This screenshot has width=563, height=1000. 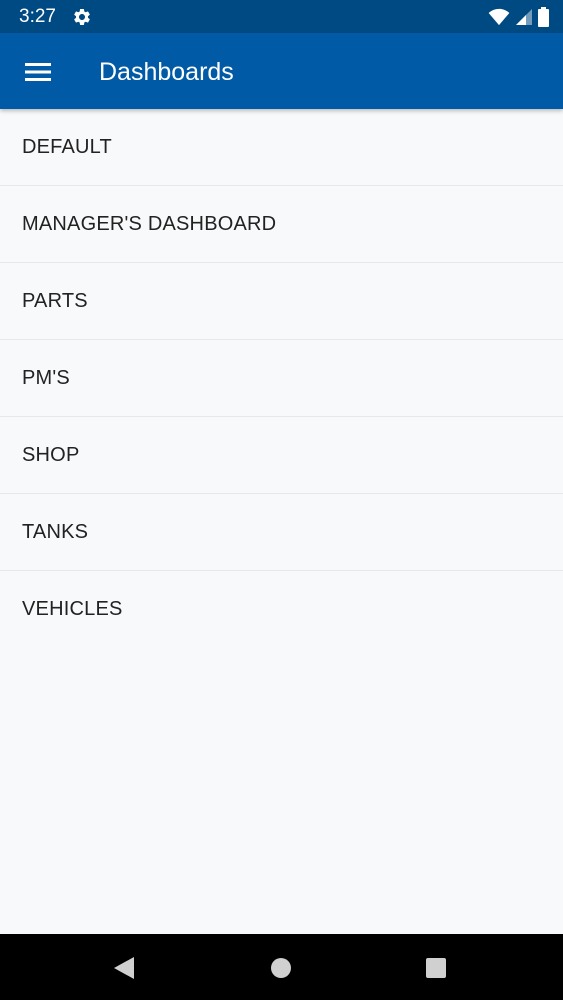 I want to click on gear-icon, so click(x=82, y=17).